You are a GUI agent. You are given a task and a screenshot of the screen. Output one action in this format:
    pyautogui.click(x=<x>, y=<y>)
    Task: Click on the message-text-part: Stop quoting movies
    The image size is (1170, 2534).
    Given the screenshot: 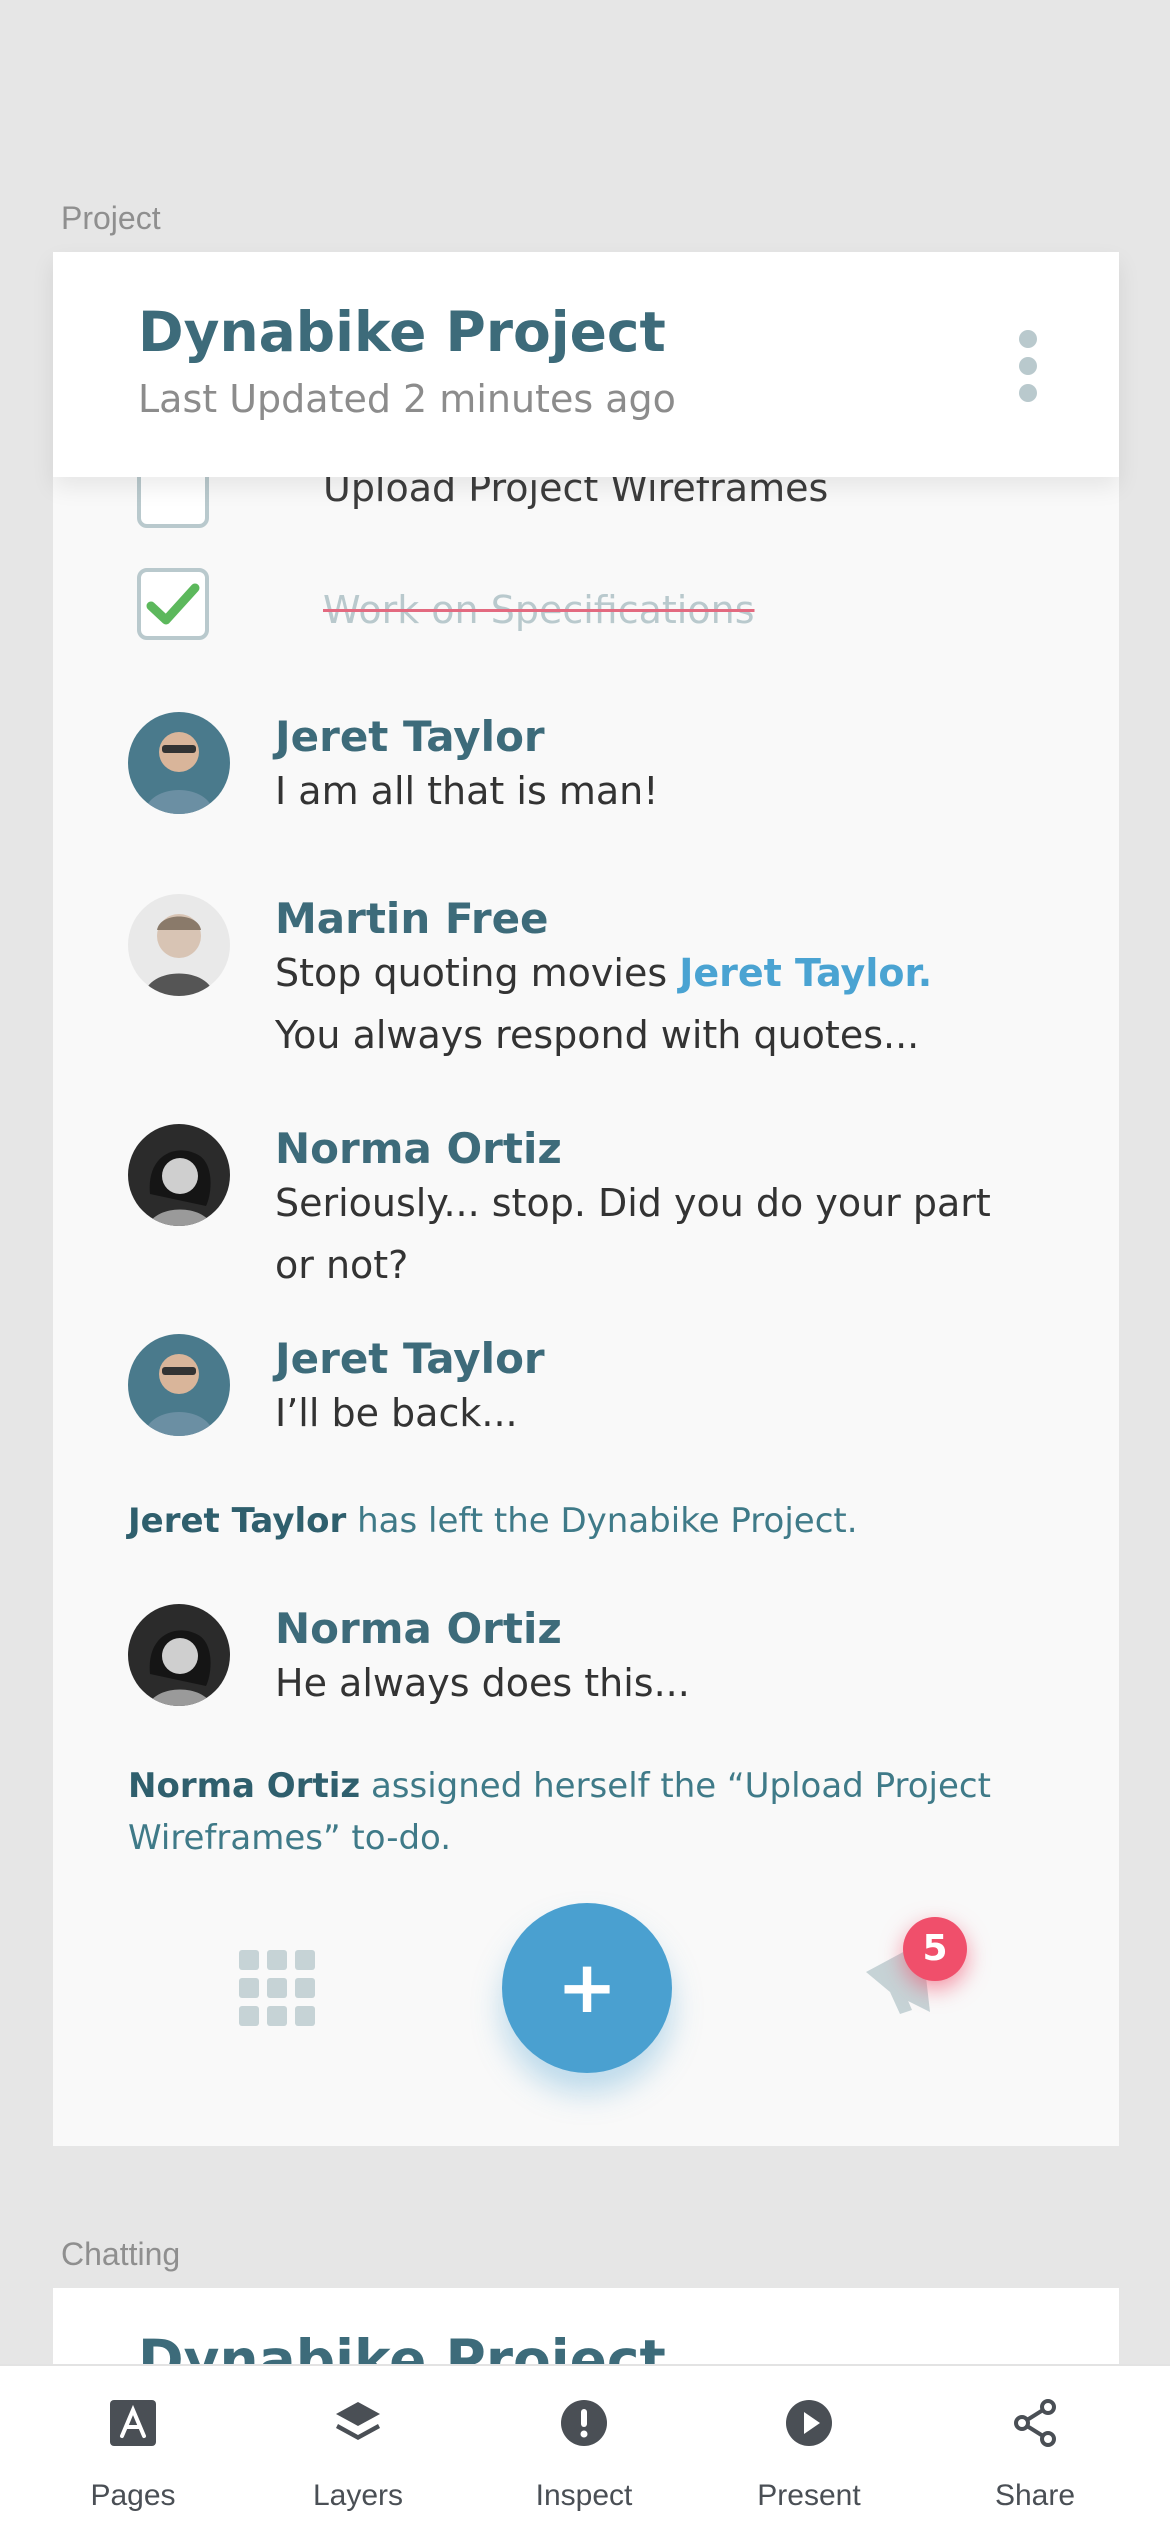 What is the action you would take?
    pyautogui.click(x=477, y=973)
    